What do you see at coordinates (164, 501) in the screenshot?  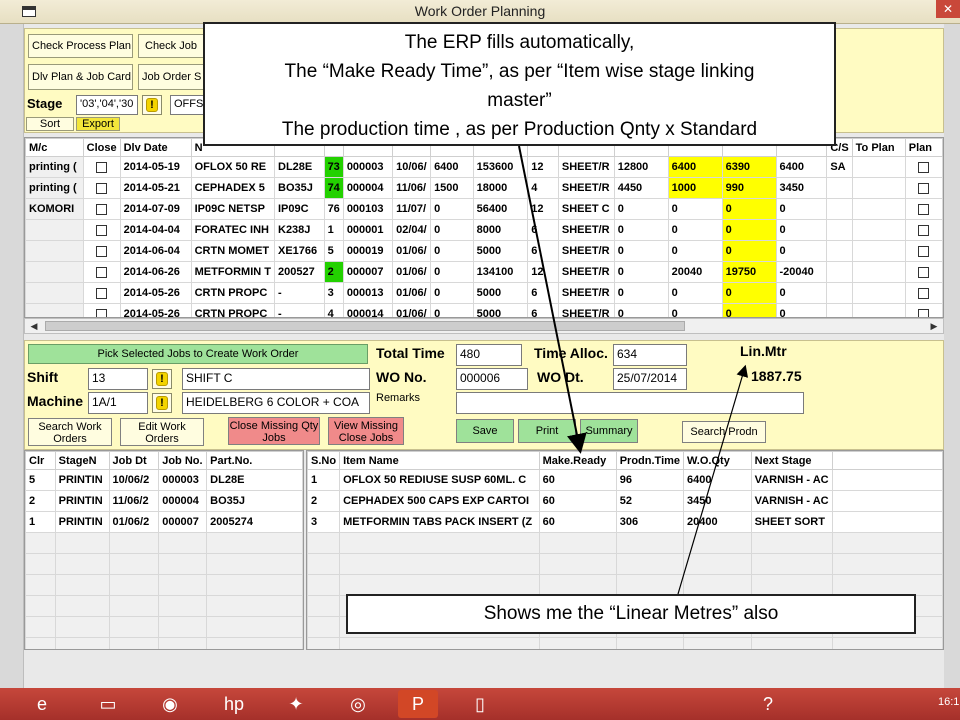 I see `table-row: 2 PRINTIN 11/06/2 000004 BO35J` at bounding box center [164, 501].